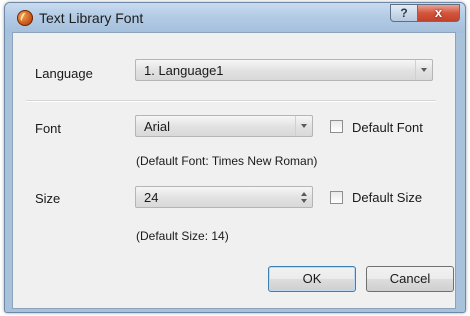 The width and height of the screenshot is (470, 316). What do you see at coordinates (182, 236) in the screenshot?
I see `default-size-note: (Default Size: 14)` at bounding box center [182, 236].